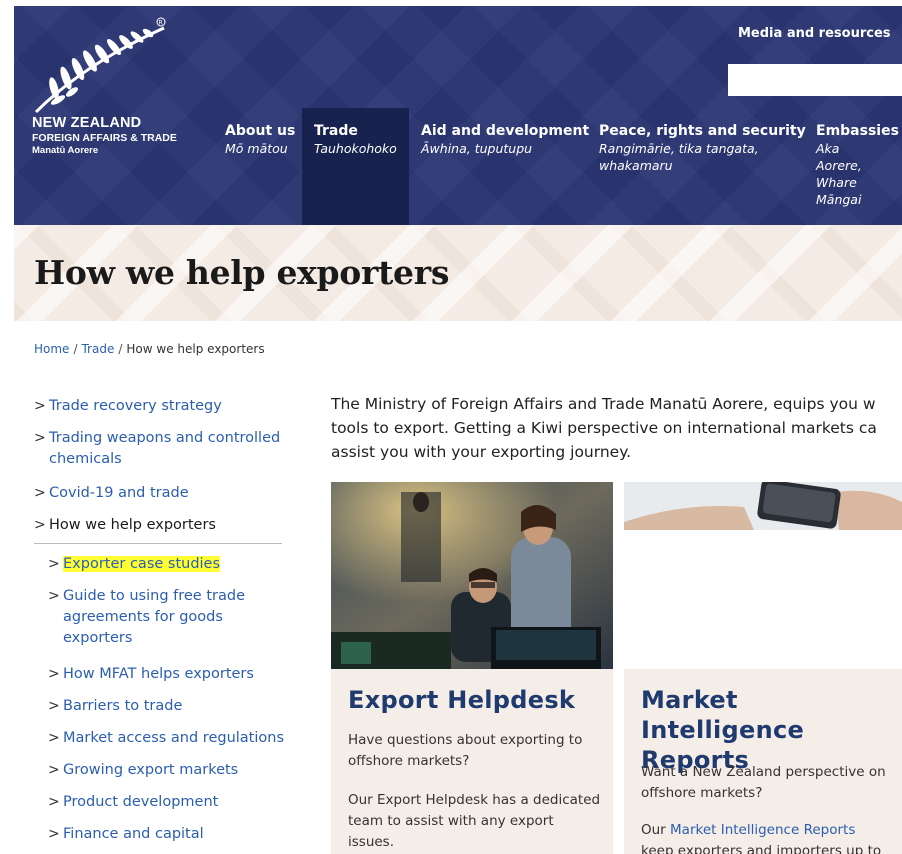 The height and width of the screenshot is (854, 902). I want to click on logo-maori-name: Manatū Aorere, so click(65, 150).